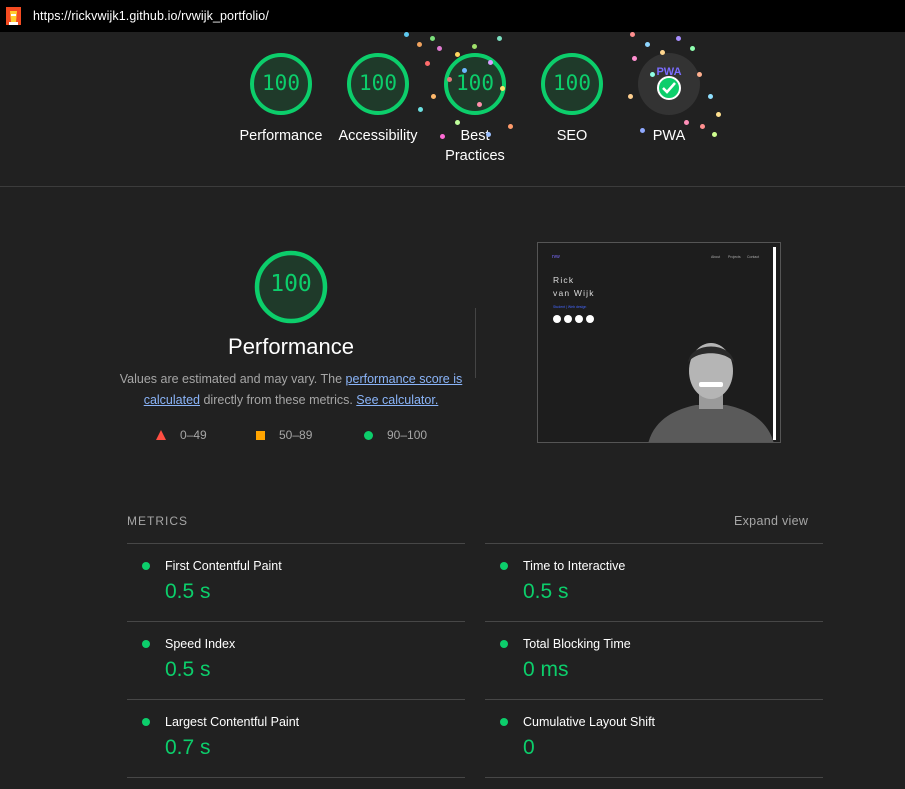 This screenshot has height=789, width=905. I want to click on site-nav-item: About, so click(716, 257).